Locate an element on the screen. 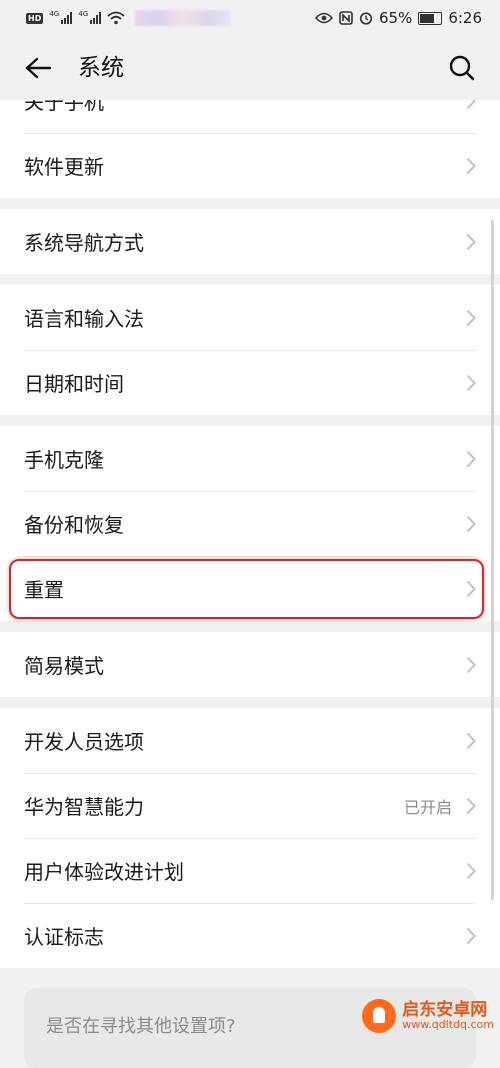 This screenshot has height=1068, width=500. hd-badge: HD is located at coordinates (35, 18).